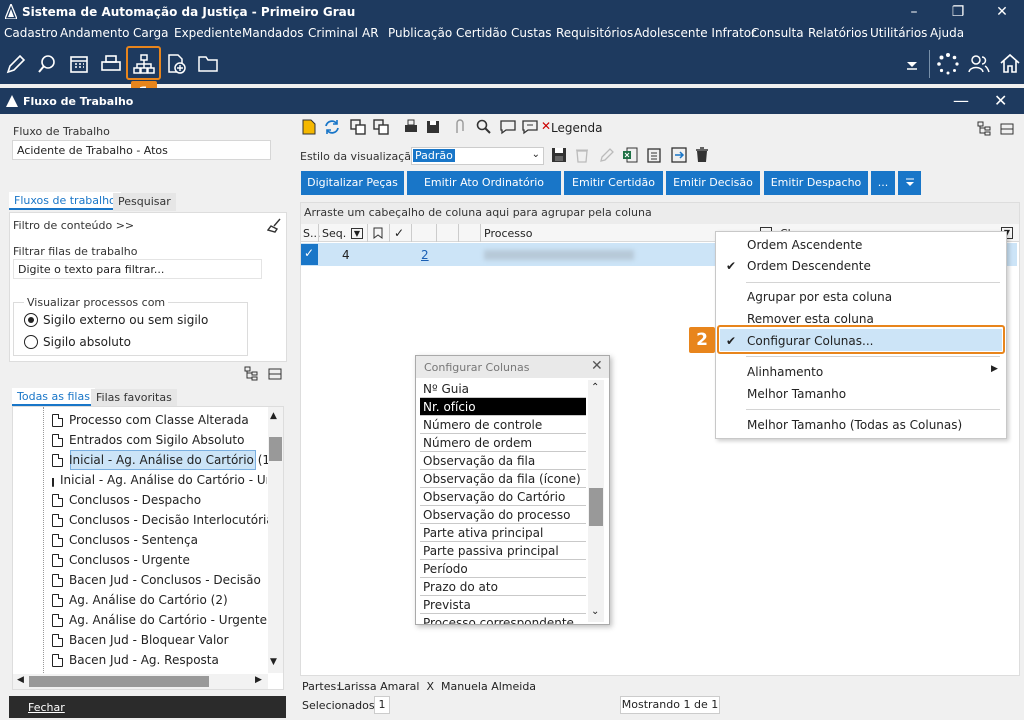 This screenshot has height=720, width=1024. I want to click on scroll-up-icon: ▲, so click(273, 416).